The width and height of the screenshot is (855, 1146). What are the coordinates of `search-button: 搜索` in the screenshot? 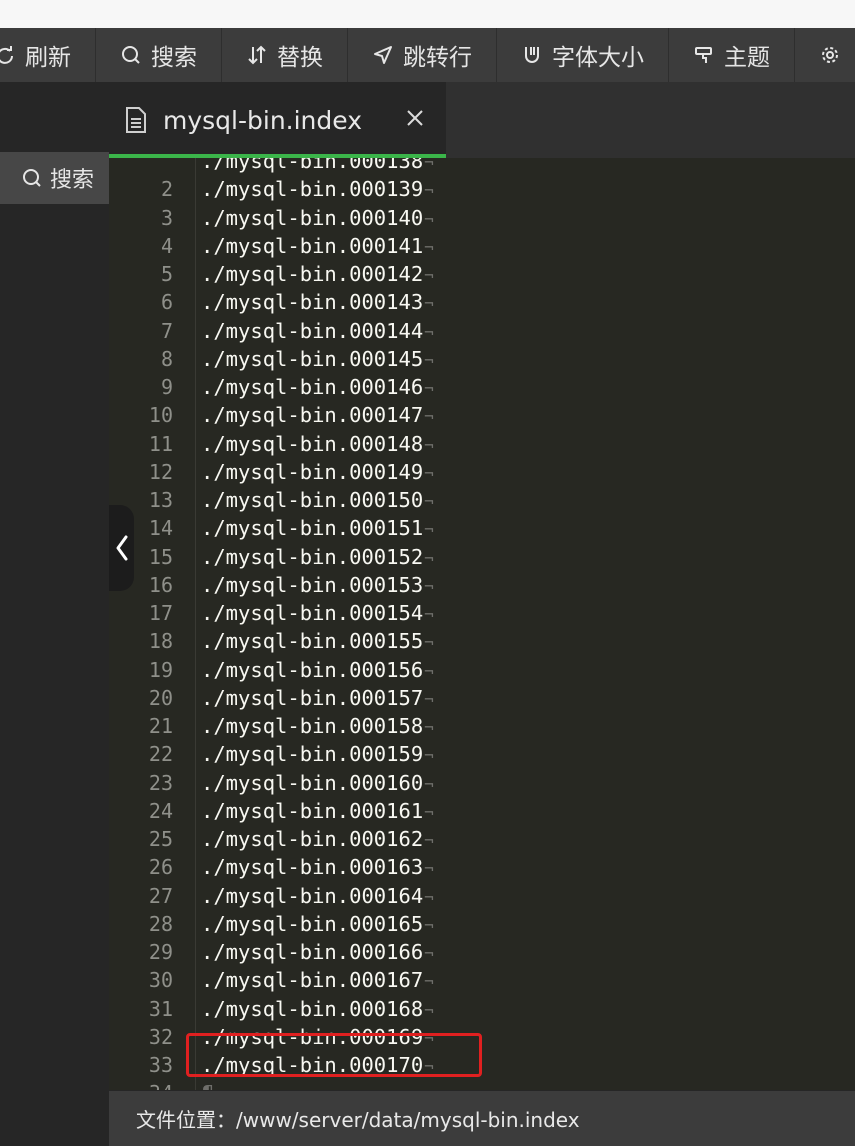 It's located at (159, 55).